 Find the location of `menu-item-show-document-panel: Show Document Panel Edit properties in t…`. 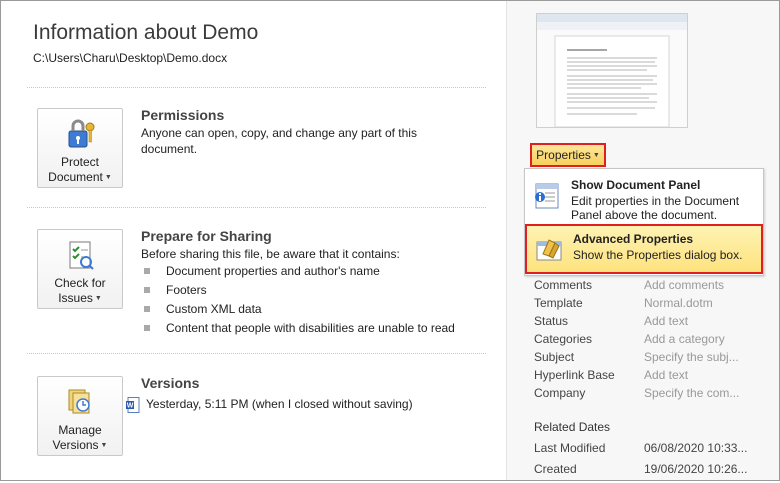

menu-item-show-document-panel: Show Document Panel Edit properties in t… is located at coordinates (644, 197).